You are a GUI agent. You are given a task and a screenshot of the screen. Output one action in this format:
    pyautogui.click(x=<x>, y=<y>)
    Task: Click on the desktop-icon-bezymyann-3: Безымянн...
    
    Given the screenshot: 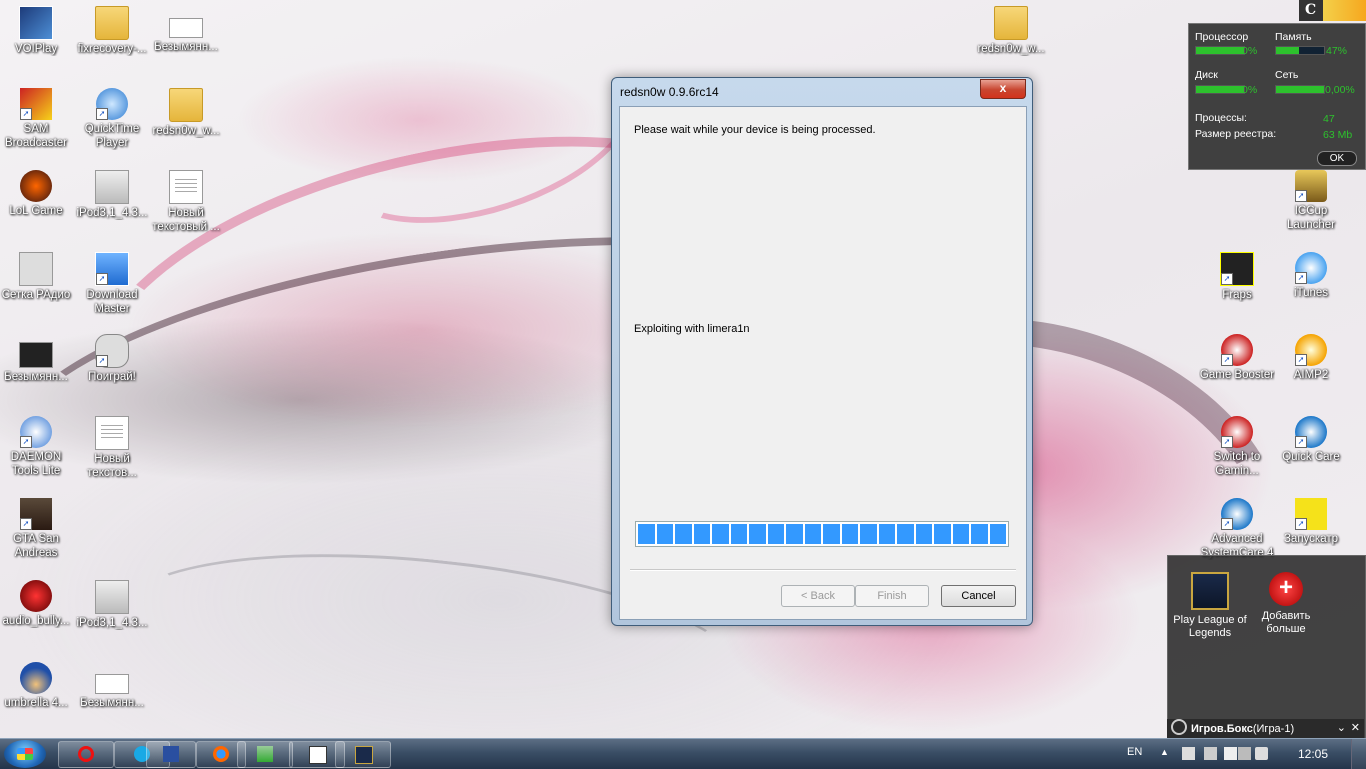 What is the action you would take?
    pyautogui.click(x=112, y=686)
    